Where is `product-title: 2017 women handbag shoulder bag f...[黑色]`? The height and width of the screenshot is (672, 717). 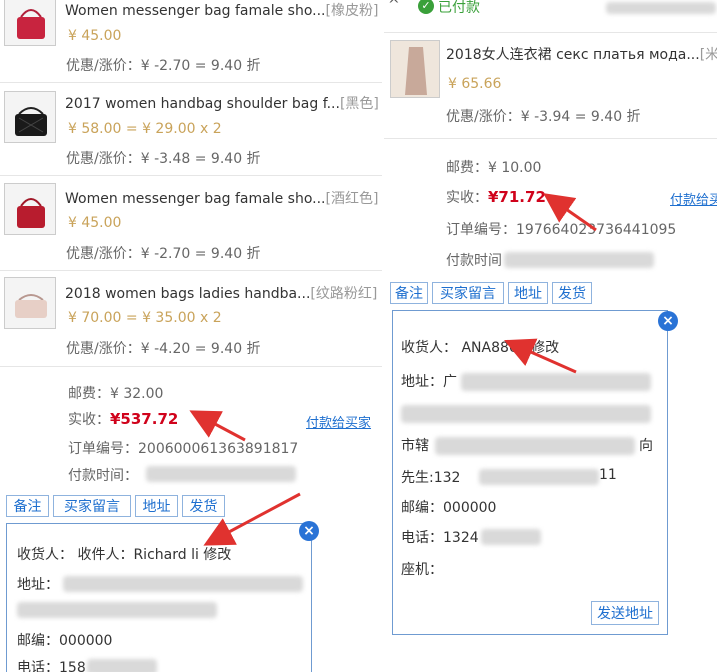 product-title: 2017 women handbag shoulder bag f...[黑色] is located at coordinates (222, 103).